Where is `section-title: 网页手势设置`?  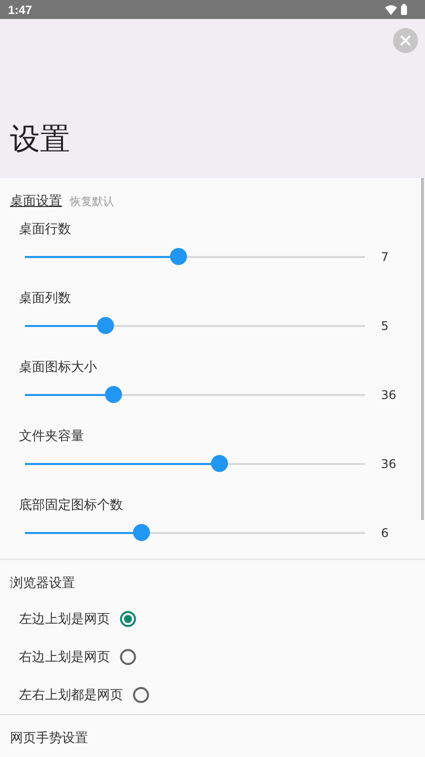 section-title: 网页手势设置 is located at coordinates (49, 739).